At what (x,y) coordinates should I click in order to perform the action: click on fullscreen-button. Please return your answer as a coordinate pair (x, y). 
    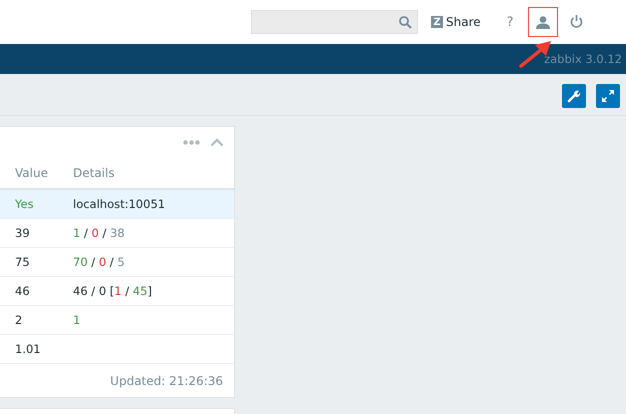
    Looking at the image, I should click on (608, 96).